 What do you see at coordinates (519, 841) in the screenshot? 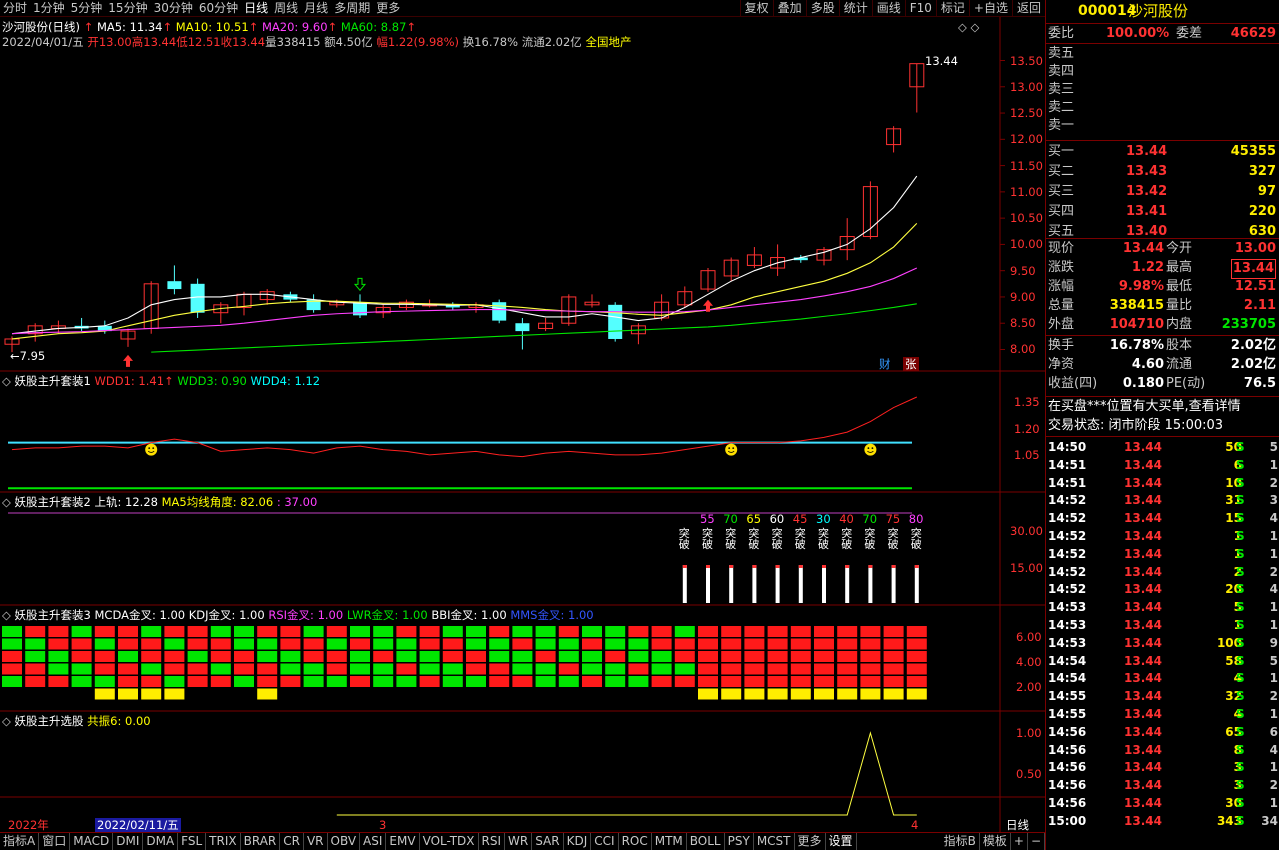
I see `indicator-tab-15: WR` at bounding box center [519, 841].